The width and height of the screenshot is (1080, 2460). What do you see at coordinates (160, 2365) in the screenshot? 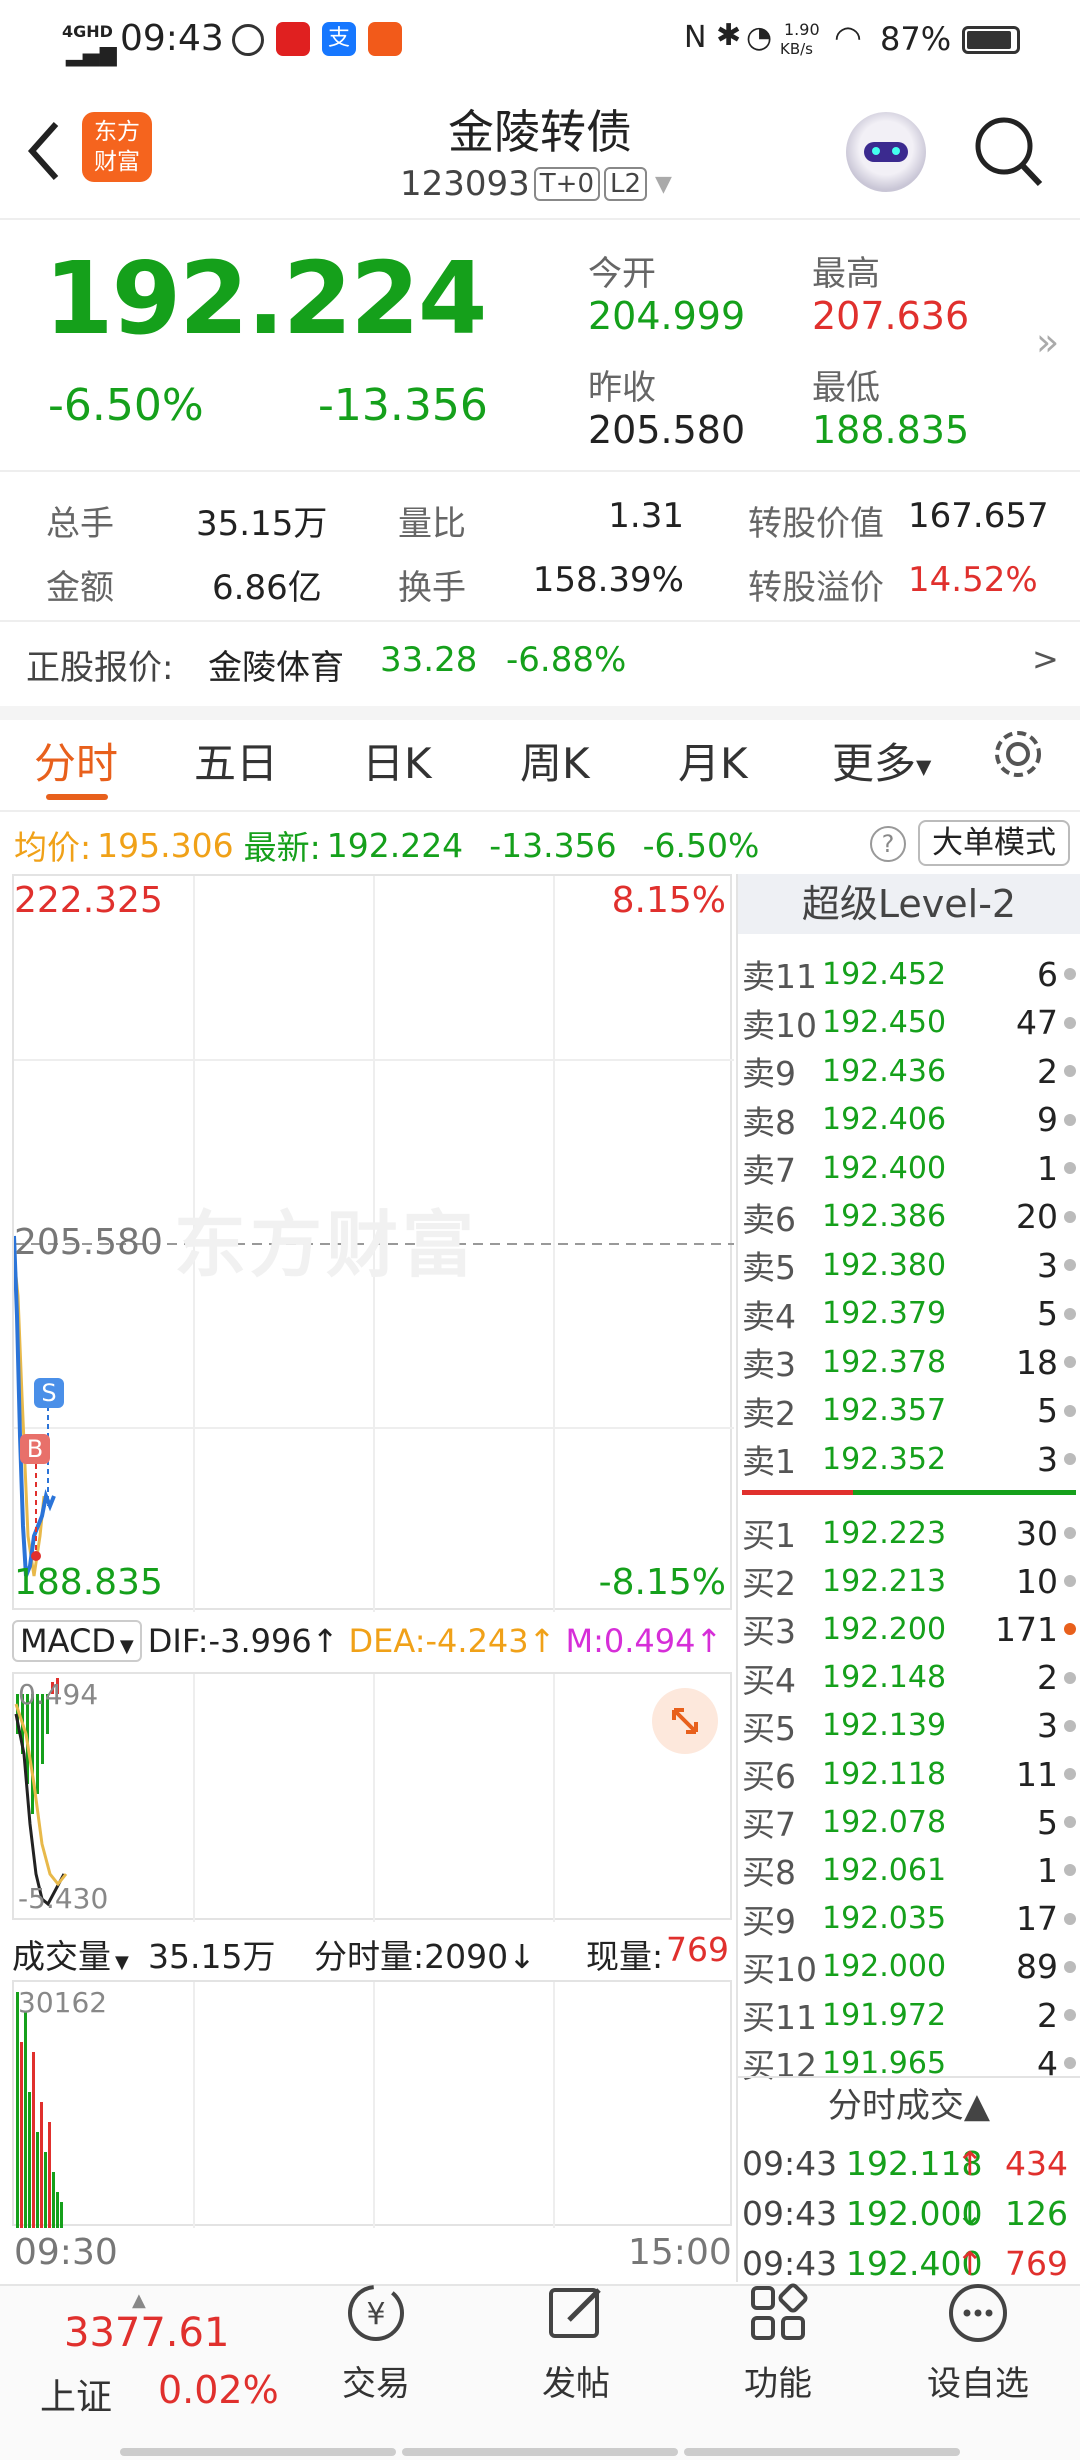
I see `index-ticker: 3377.61 上证 0.02%` at bounding box center [160, 2365].